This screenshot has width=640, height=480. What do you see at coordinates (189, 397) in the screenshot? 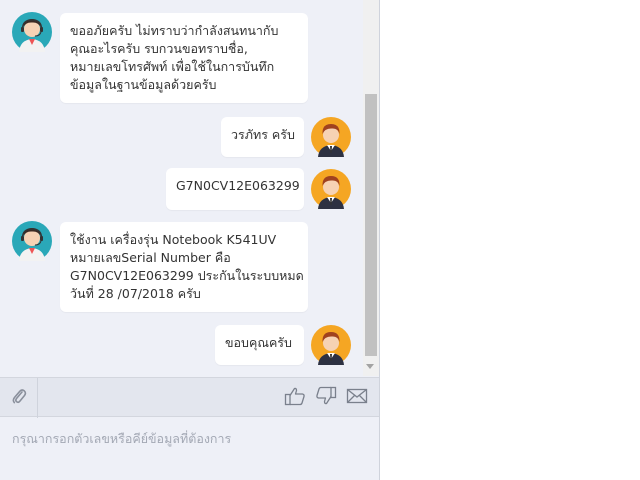
I see `chat-toolbar` at bounding box center [189, 397].